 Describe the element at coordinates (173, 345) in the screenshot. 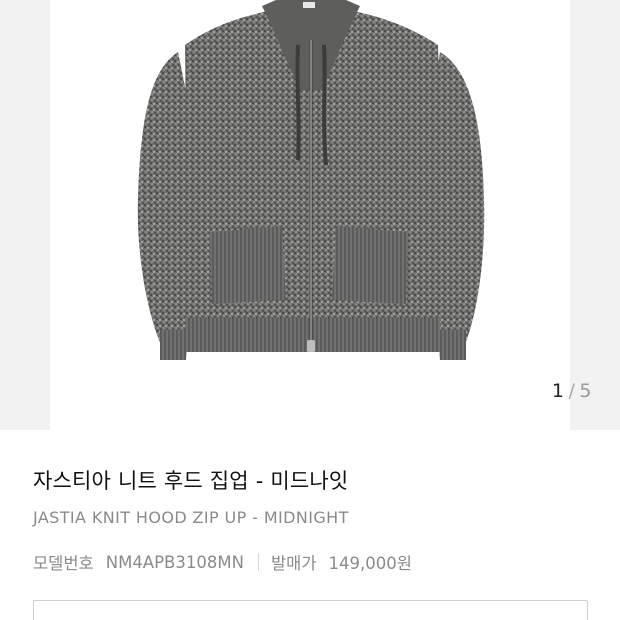

I see `left-cuff` at that location.